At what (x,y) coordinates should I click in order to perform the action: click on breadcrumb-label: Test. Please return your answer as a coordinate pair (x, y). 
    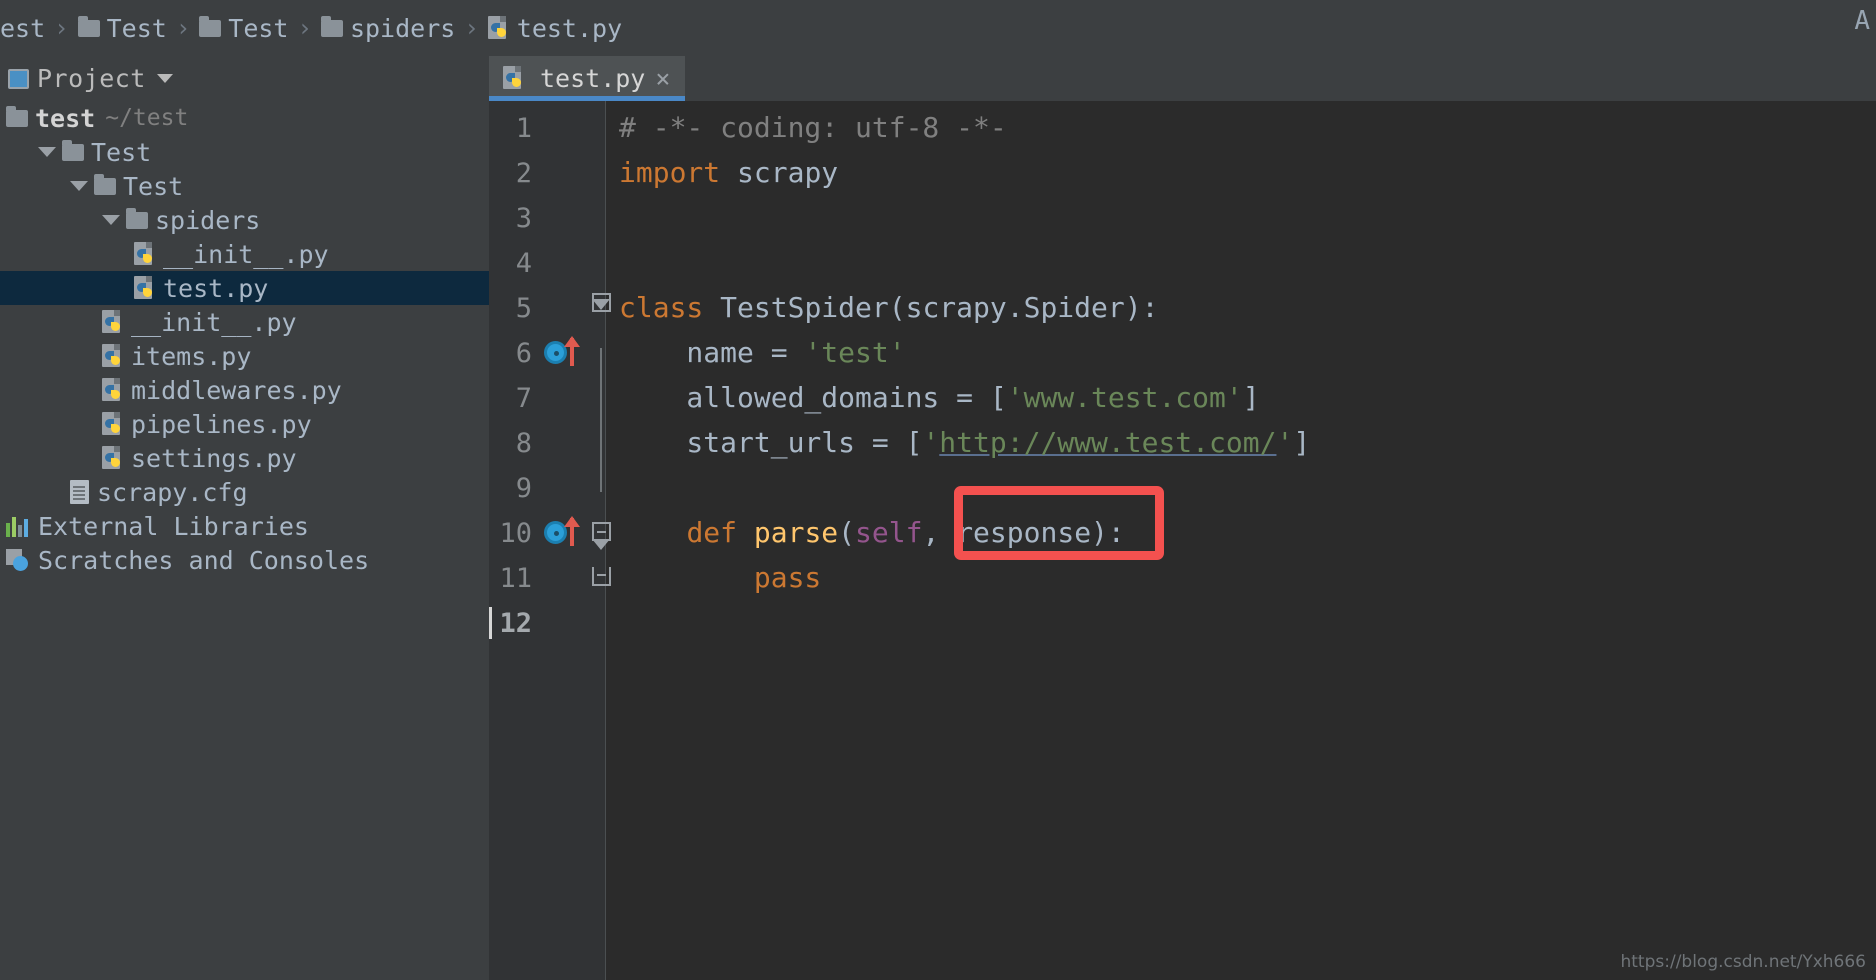
    Looking at the image, I should click on (136, 28).